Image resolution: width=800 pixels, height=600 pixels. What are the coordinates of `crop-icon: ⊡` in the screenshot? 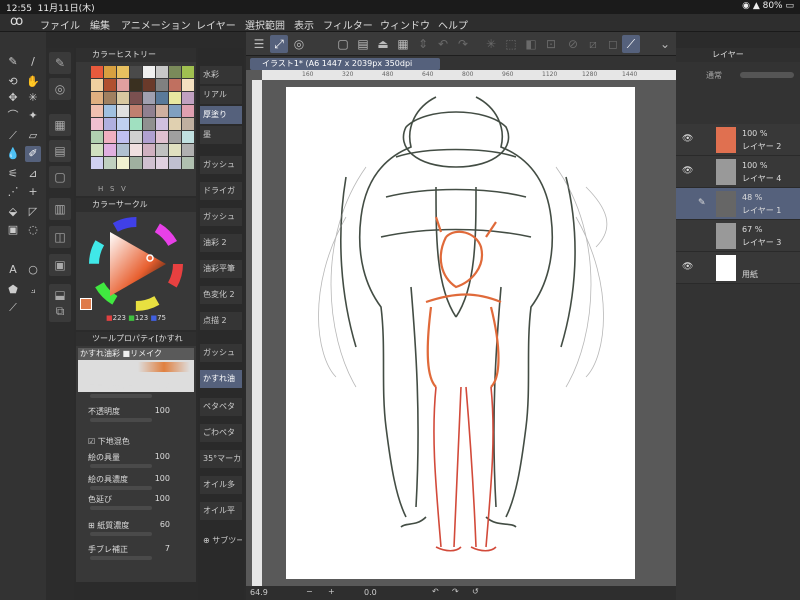 It's located at (551, 44).